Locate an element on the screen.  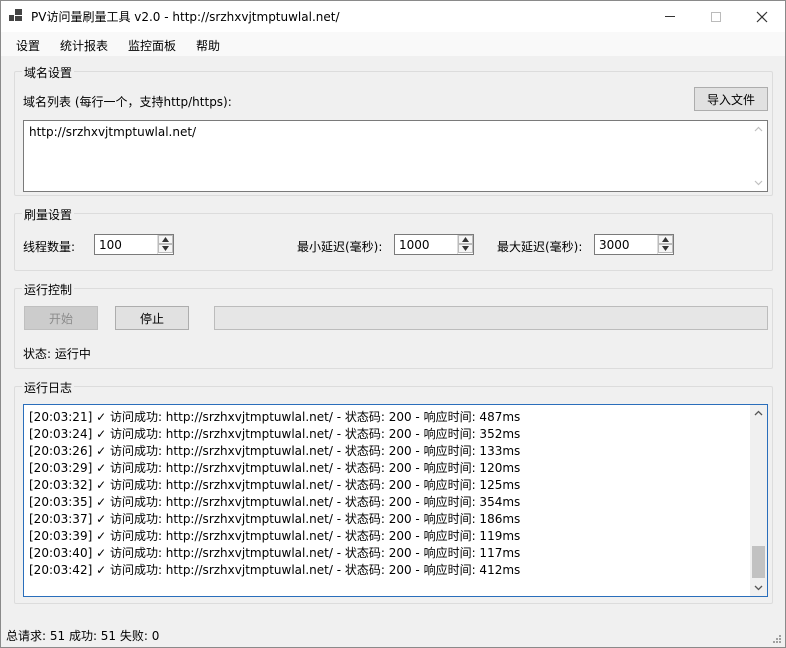
max-delay-value: 3000 is located at coordinates (614, 245).